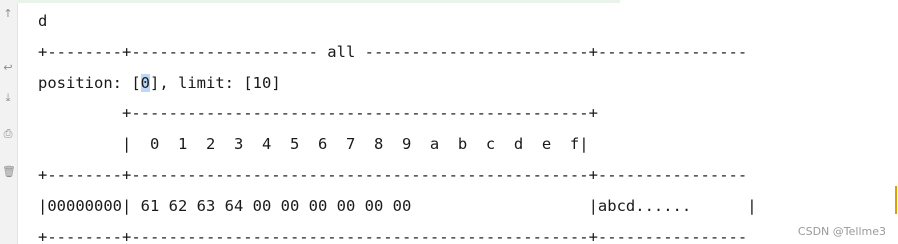 The width and height of the screenshot is (898, 244). I want to click on console-toolbar: ↑ ↩ ⤓ ⎙ 🗑, so click(9, 122).